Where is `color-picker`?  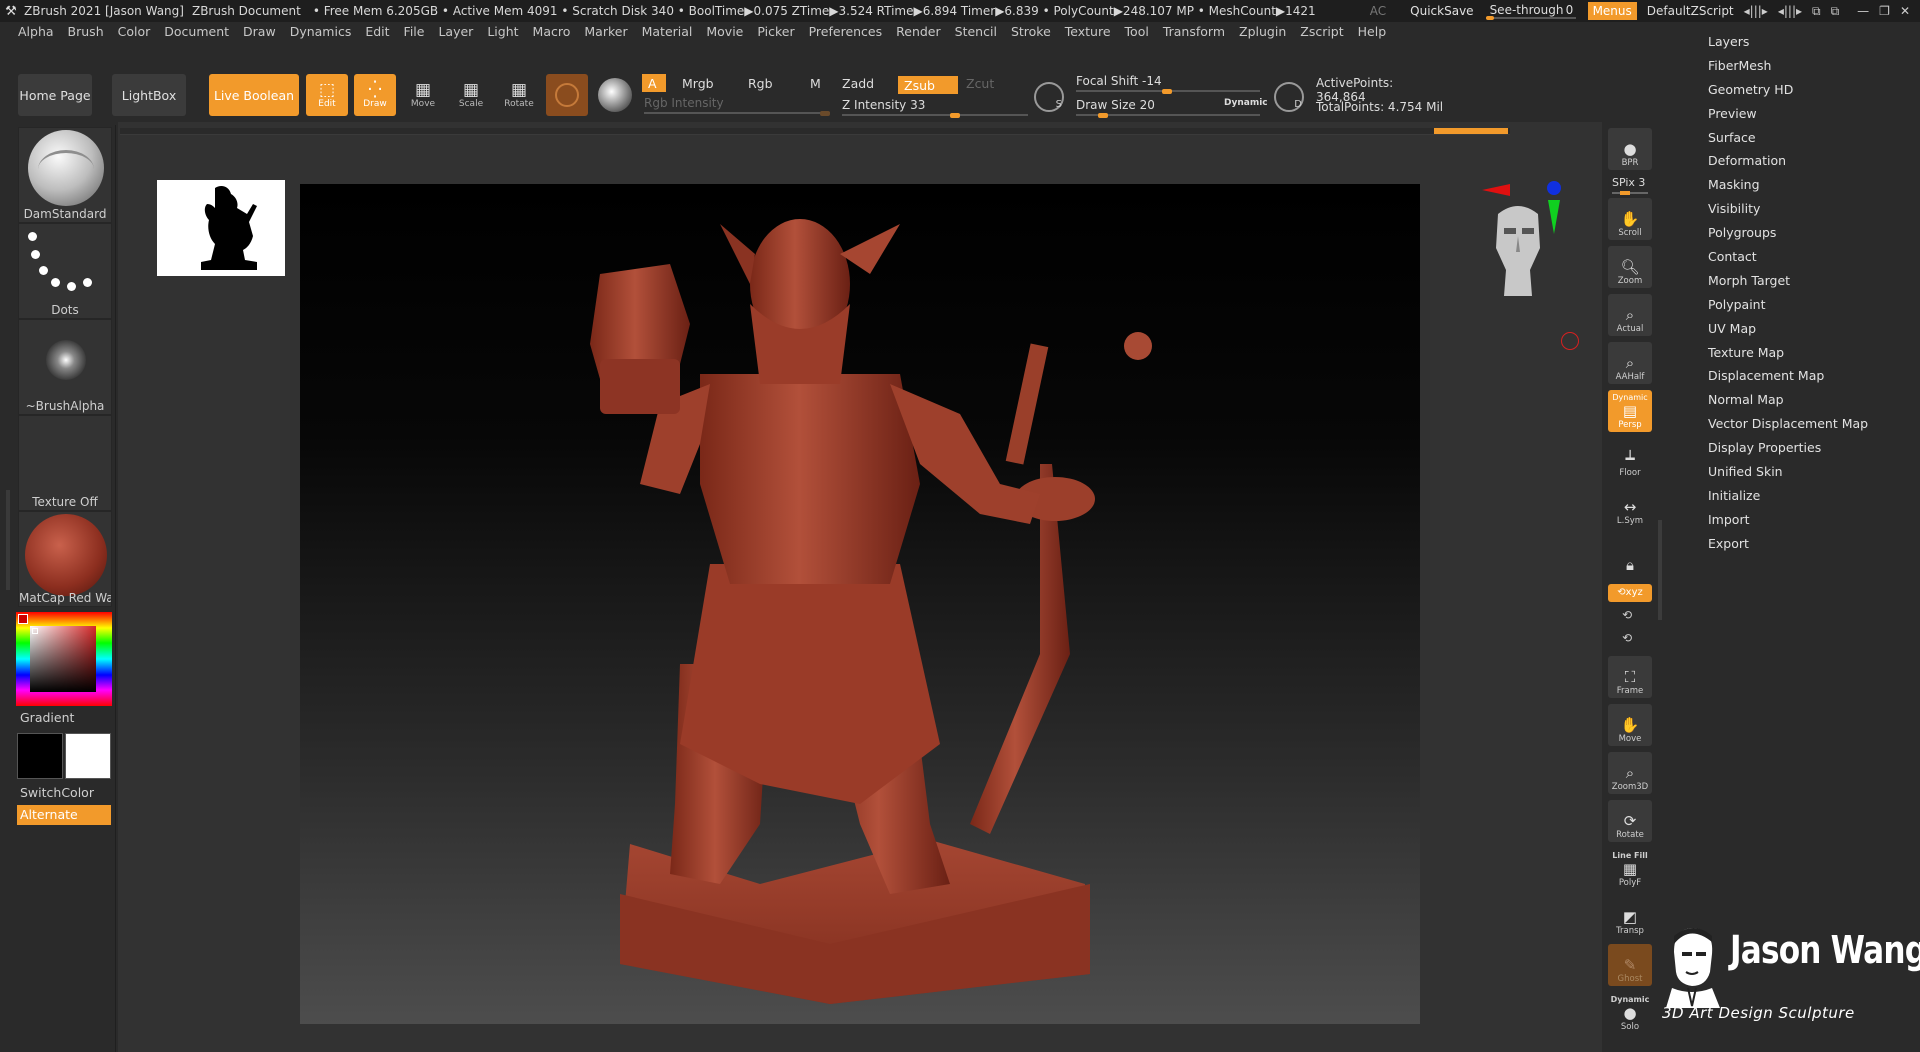 color-picker is located at coordinates (64, 659).